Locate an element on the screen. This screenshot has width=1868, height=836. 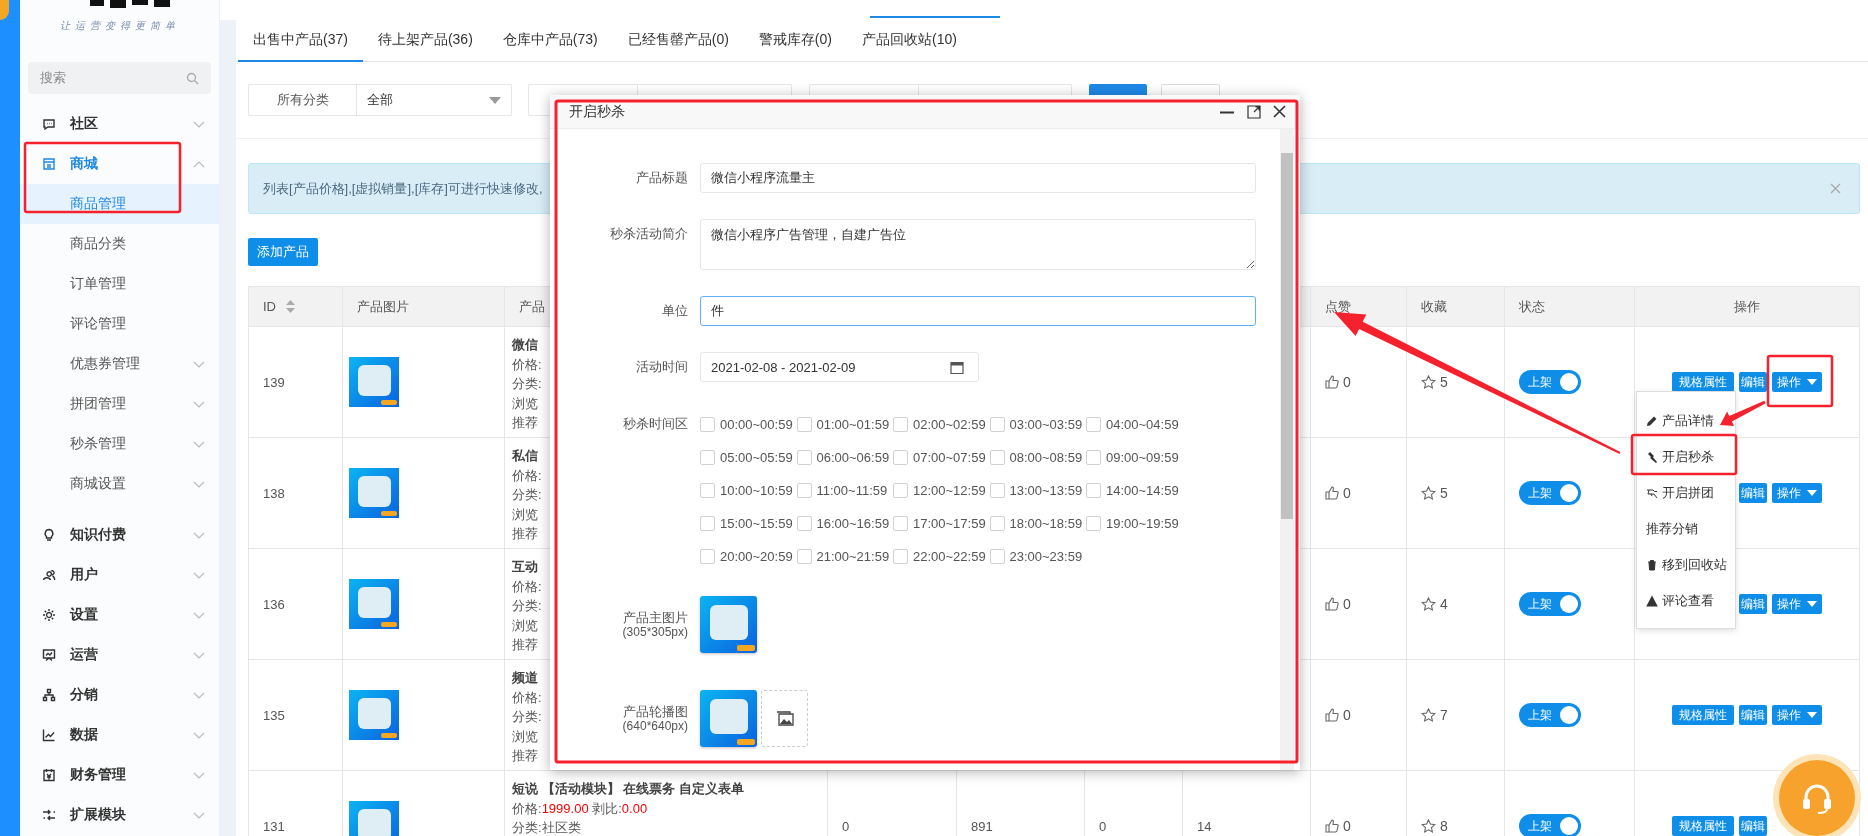
field-label: 秒杀时间区 is located at coordinates (655, 424).